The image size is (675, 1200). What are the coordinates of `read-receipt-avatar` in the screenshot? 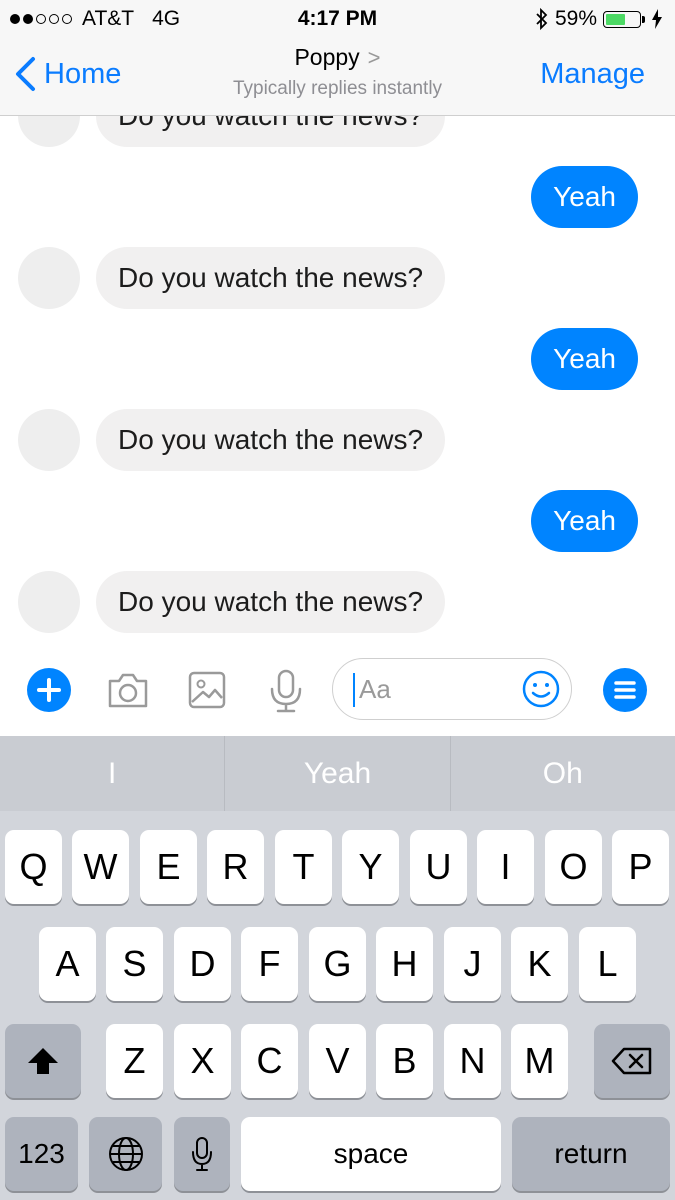 It's located at (657, 616).